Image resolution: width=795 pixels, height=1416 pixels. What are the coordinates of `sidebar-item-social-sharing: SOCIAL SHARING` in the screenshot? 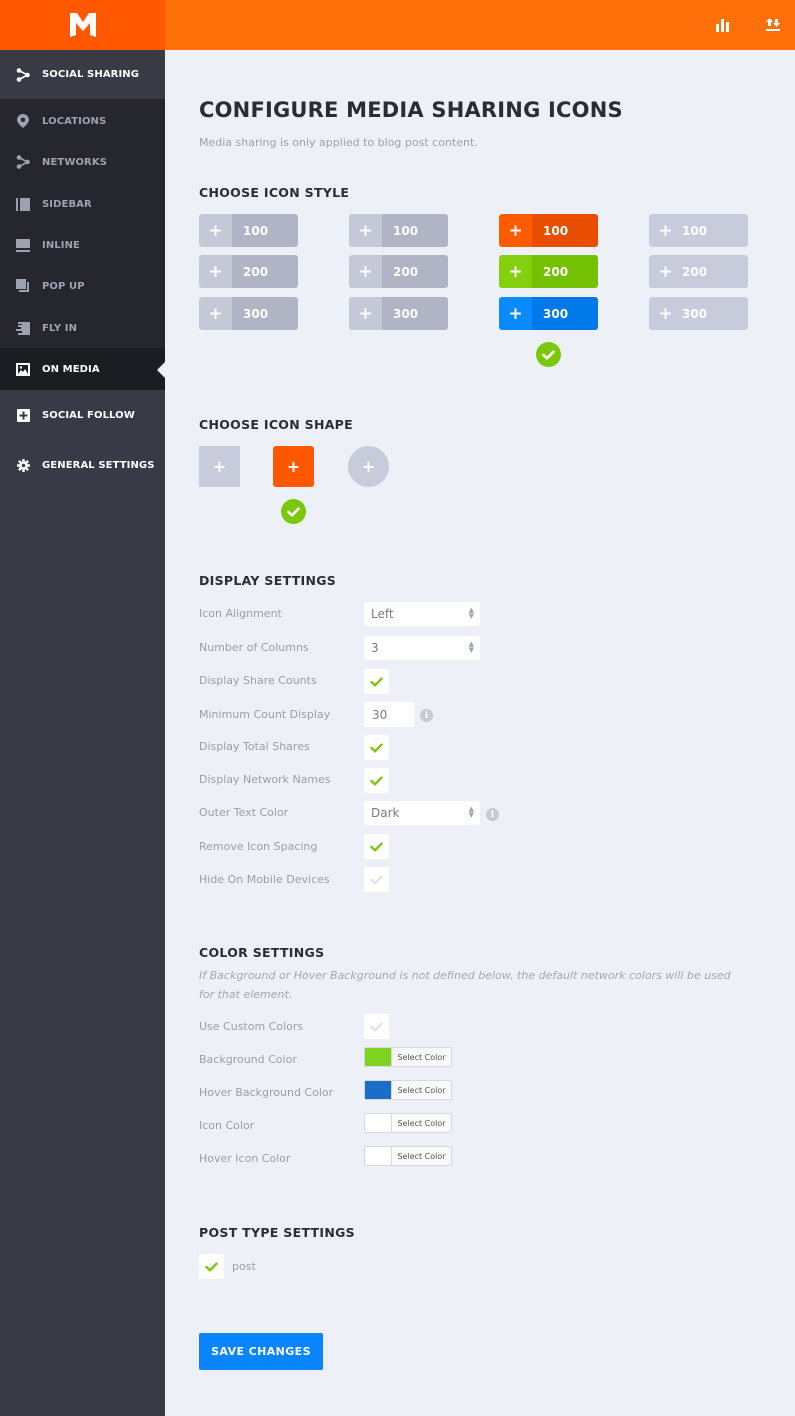 It's located at (82, 74).